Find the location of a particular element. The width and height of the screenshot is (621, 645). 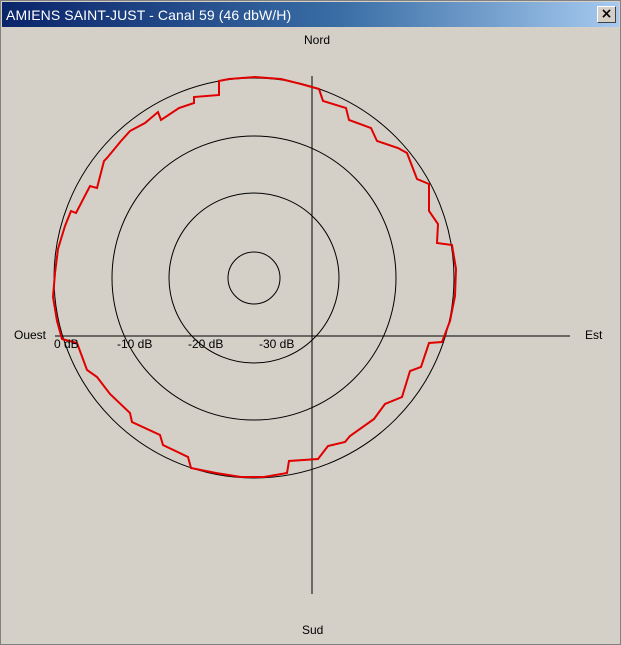

close-button: × is located at coordinates (606, 14).